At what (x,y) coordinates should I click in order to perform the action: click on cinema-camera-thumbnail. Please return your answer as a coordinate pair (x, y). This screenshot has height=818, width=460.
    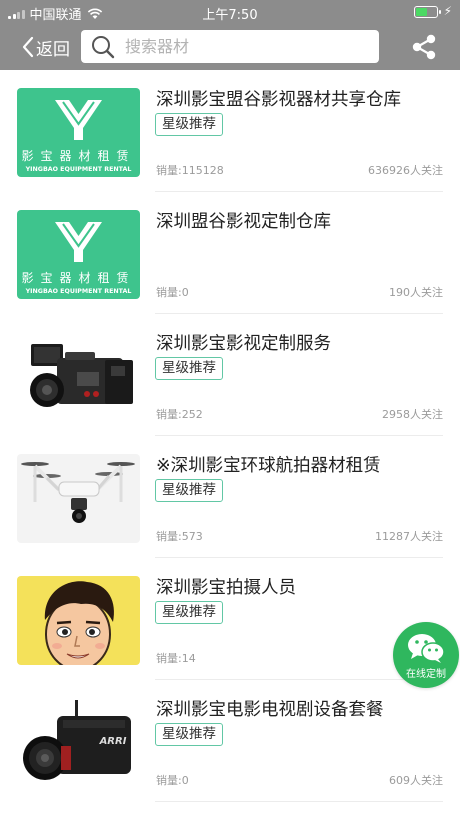
    Looking at the image, I should click on (78, 376).